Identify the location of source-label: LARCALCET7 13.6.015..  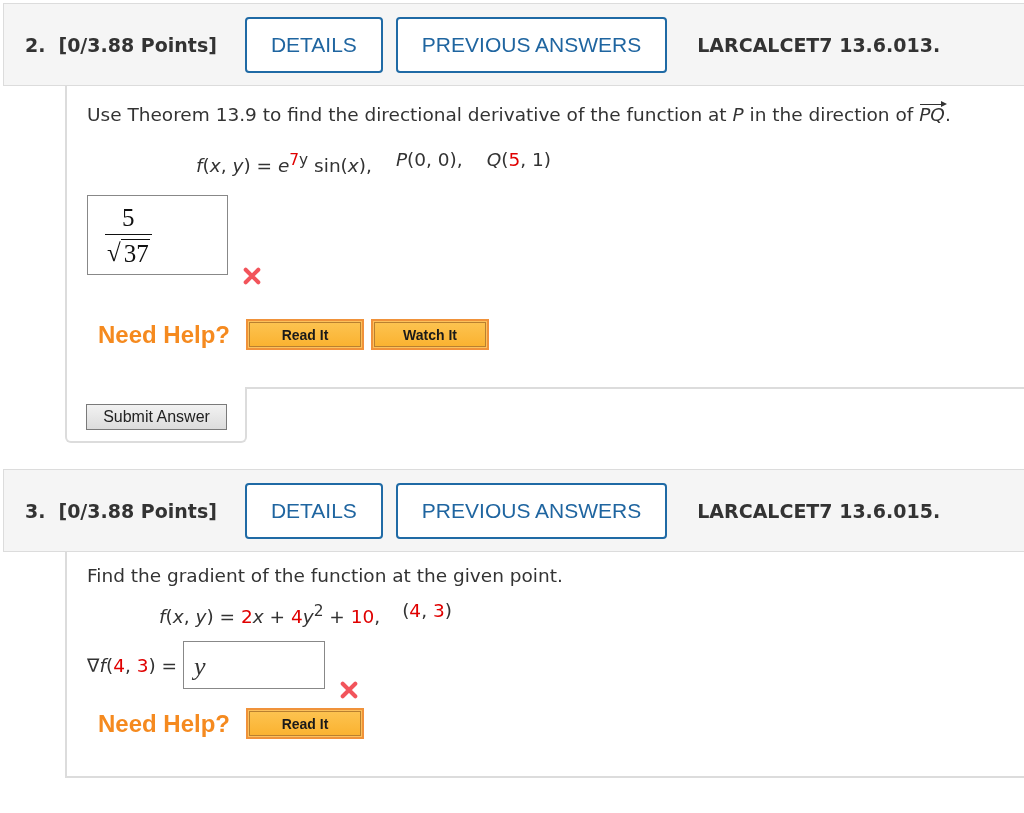
(819, 510).